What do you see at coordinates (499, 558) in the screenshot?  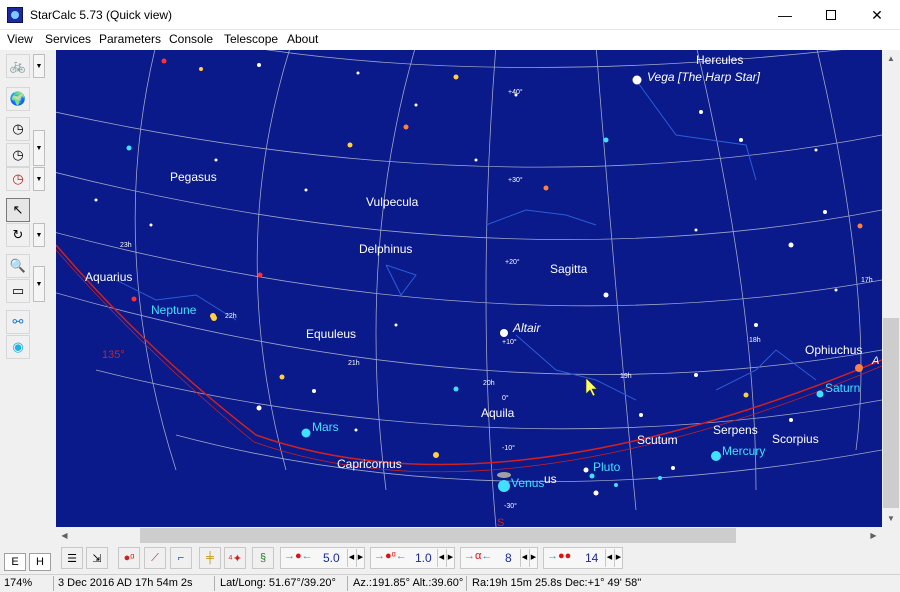 I see `label-magnitude-control: →α← 8 ◀ ▶` at bounding box center [499, 558].